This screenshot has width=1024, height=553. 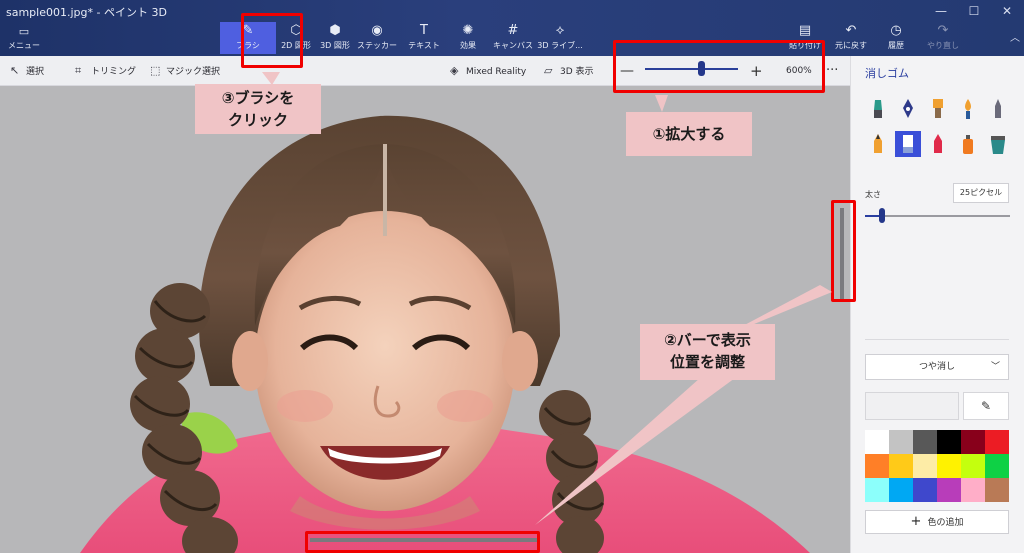 I want to click on step2-pointer-lower, so click(x=635, y=451).